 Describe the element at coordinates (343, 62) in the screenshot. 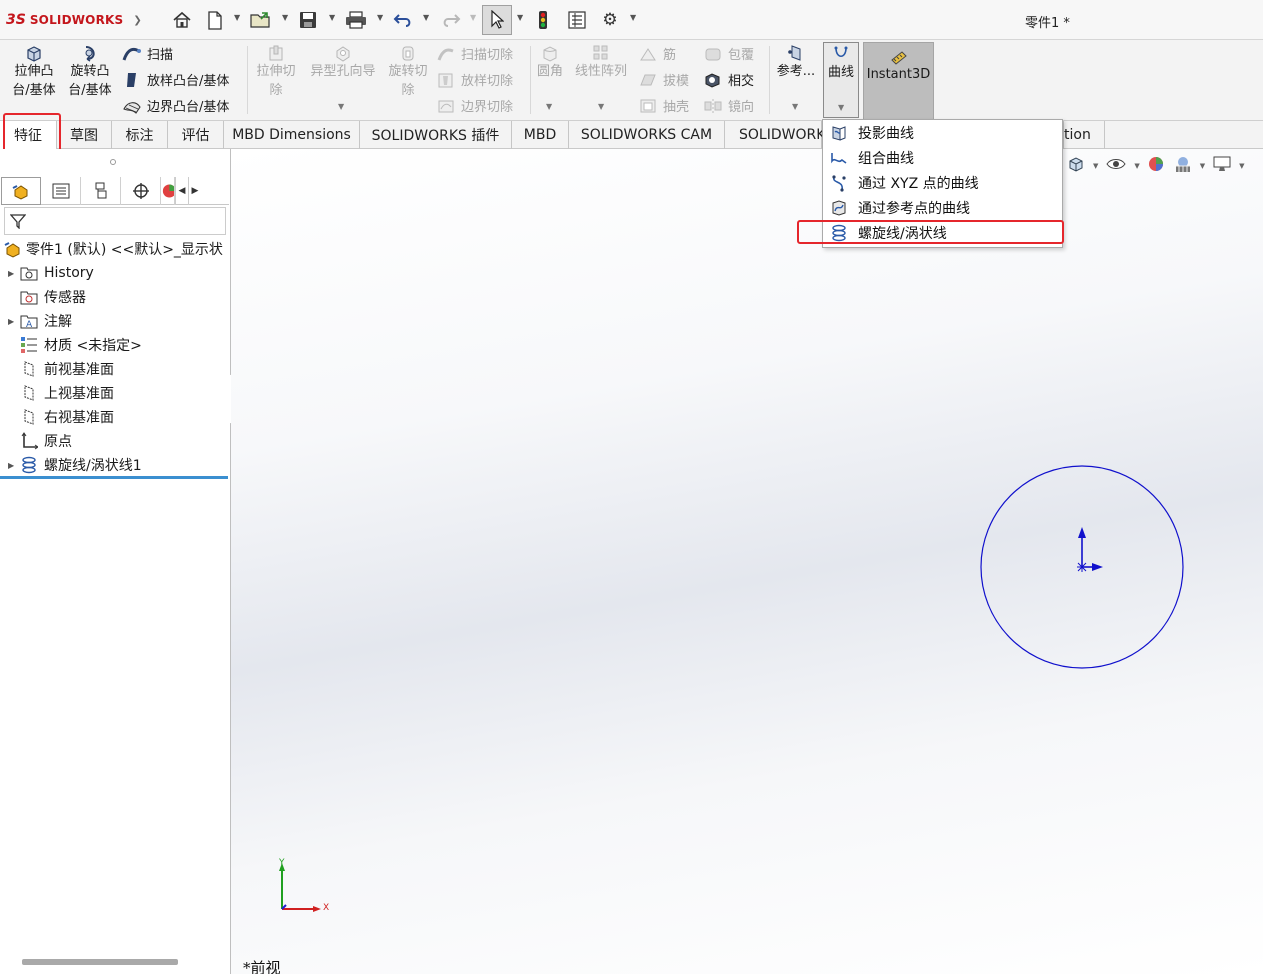

I see `hole-wizard-button: 异型孔向导` at that location.